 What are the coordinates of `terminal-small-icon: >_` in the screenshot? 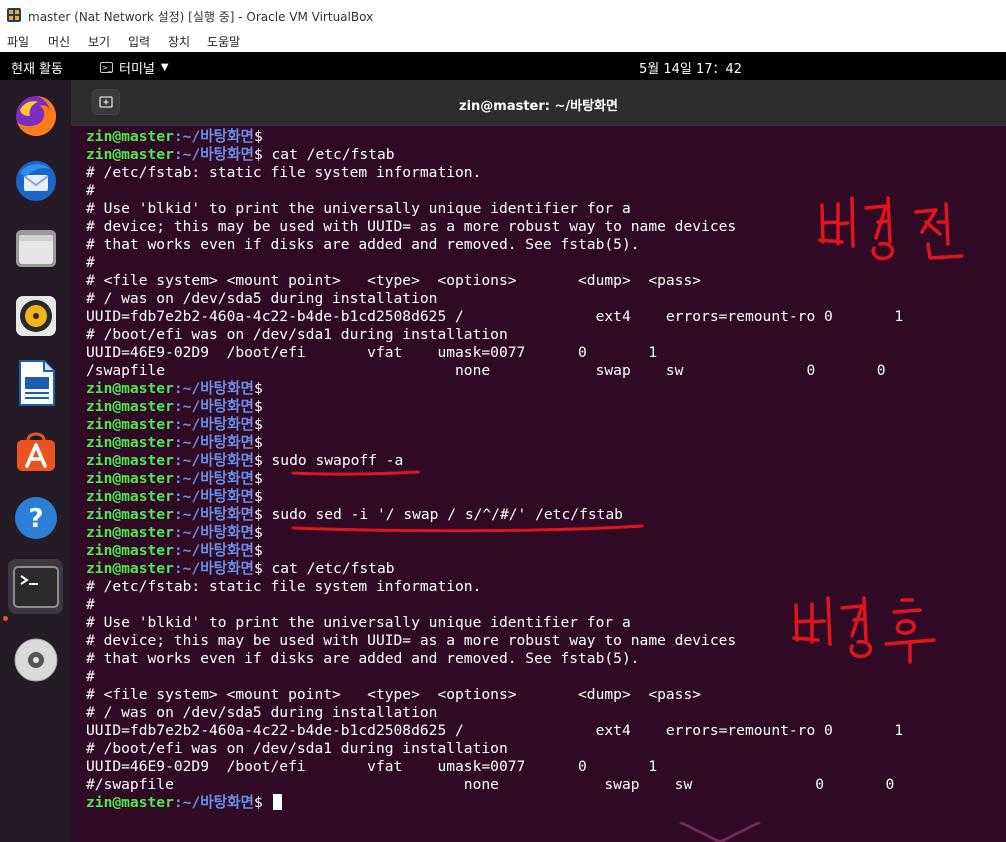 It's located at (106, 67).